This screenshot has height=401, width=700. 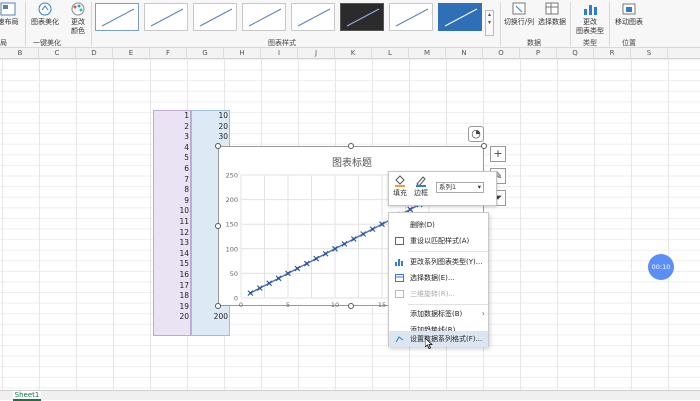 What do you see at coordinates (399, 241) in the screenshot?
I see `reset-icon` at bounding box center [399, 241].